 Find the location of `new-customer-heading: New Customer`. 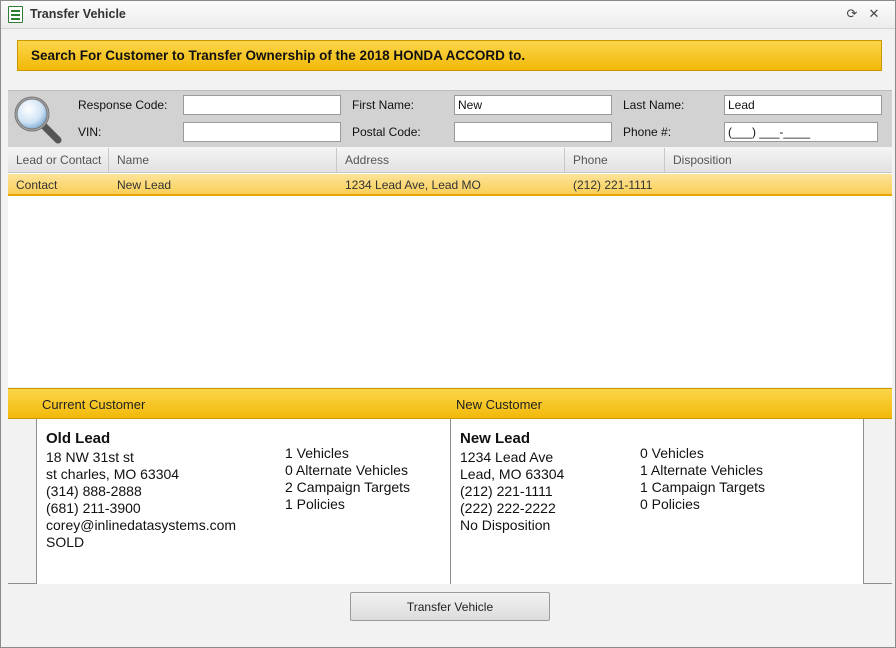

new-customer-heading: New Customer is located at coordinates (499, 404).